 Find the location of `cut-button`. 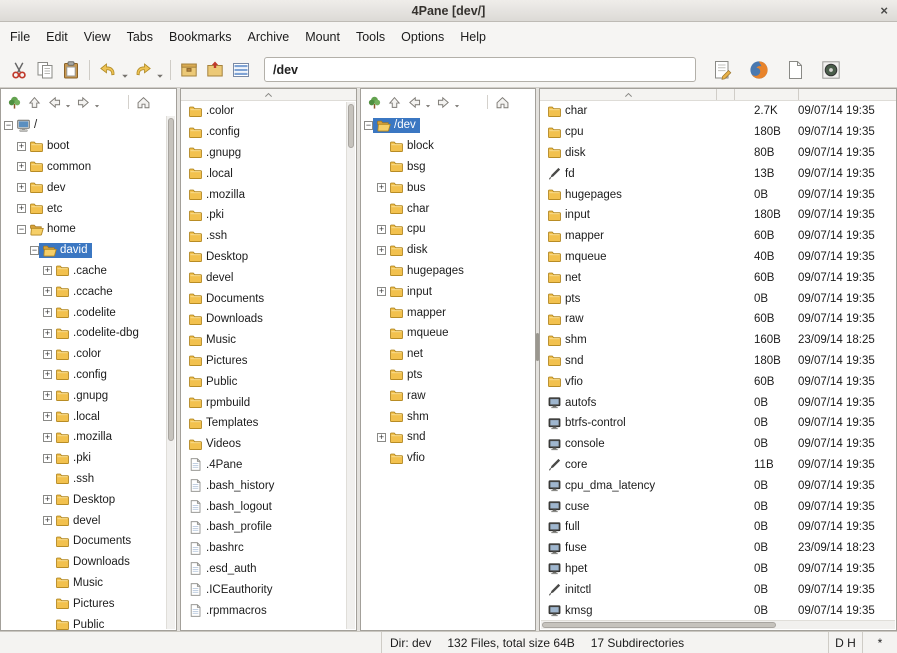

cut-button is located at coordinates (19, 70).